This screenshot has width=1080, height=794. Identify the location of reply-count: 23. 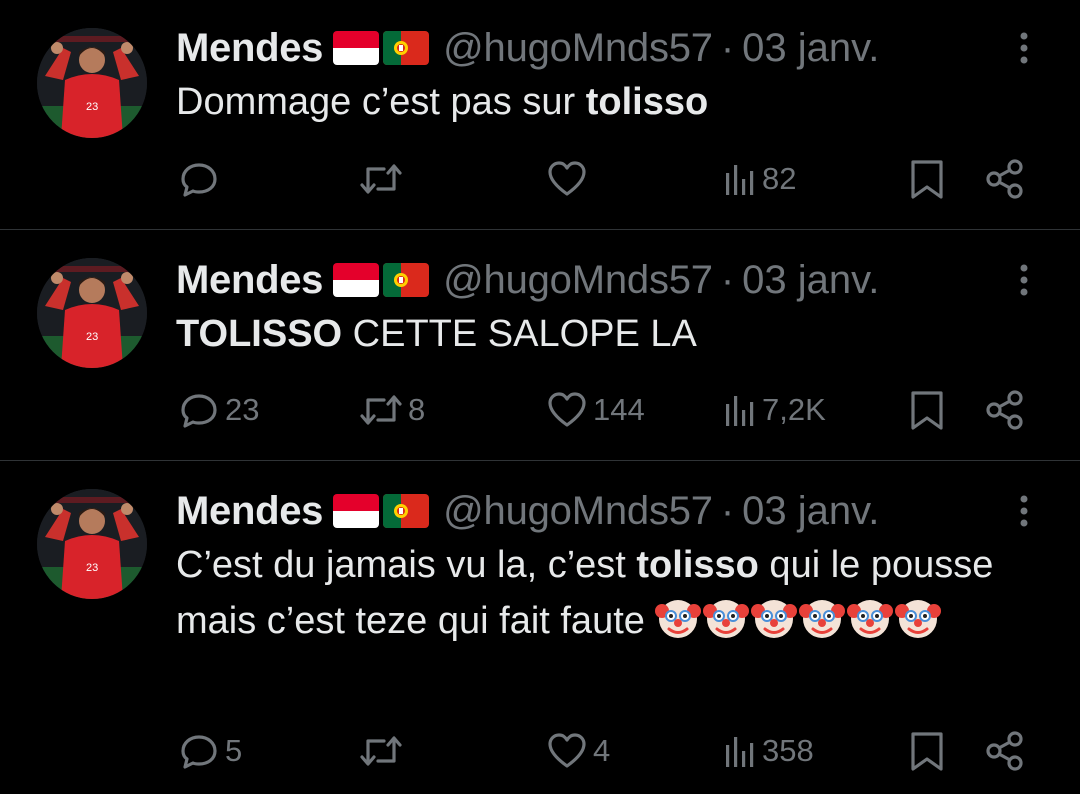
(242, 409).